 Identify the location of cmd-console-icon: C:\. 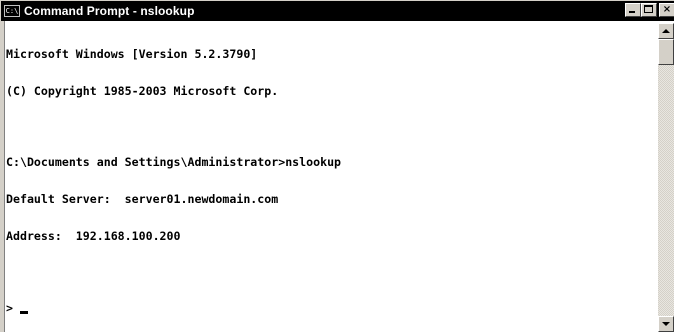
(12, 11).